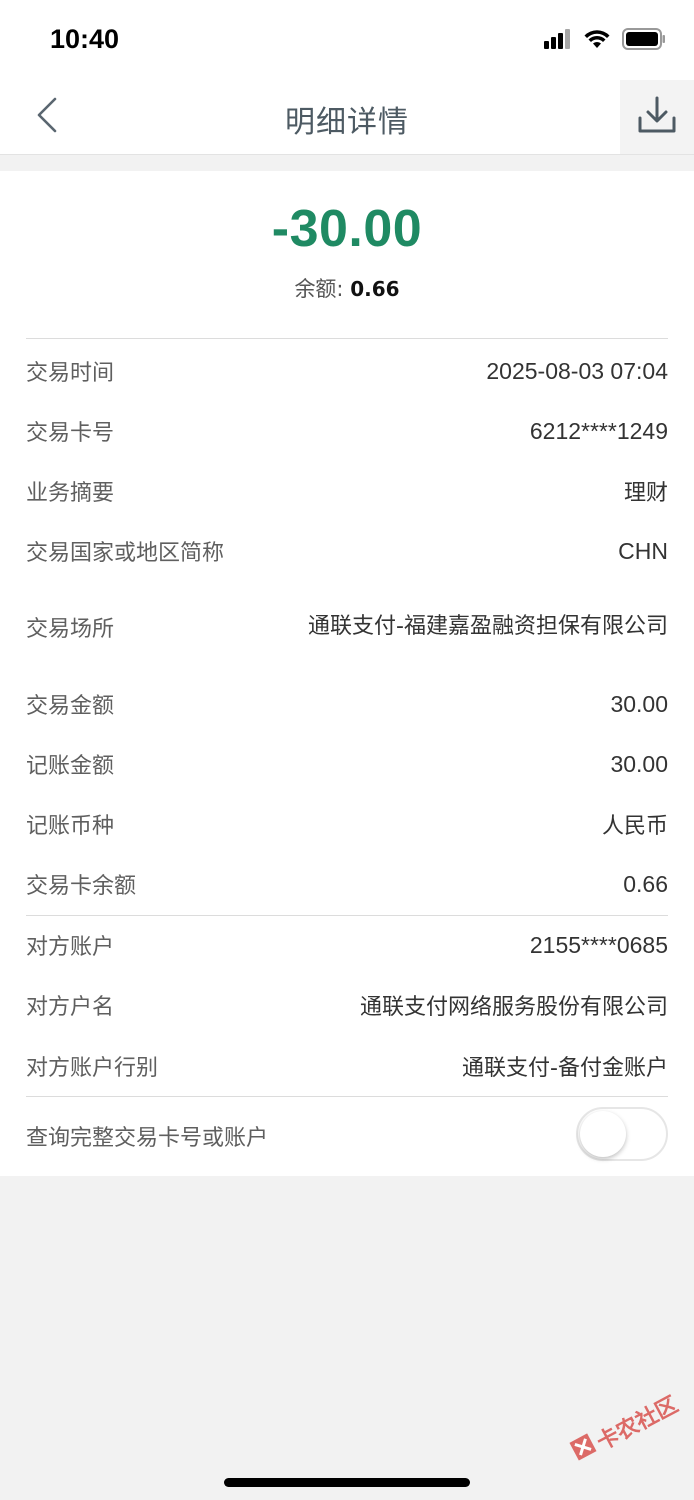  What do you see at coordinates (147, 1138) in the screenshot?
I see `toggle-label: 查询完整交易卡号或账户` at bounding box center [147, 1138].